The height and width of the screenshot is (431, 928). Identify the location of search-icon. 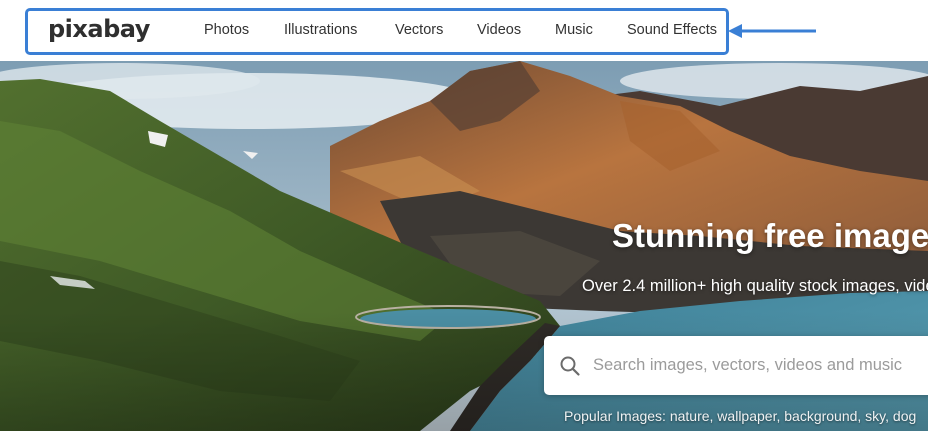
(570, 366).